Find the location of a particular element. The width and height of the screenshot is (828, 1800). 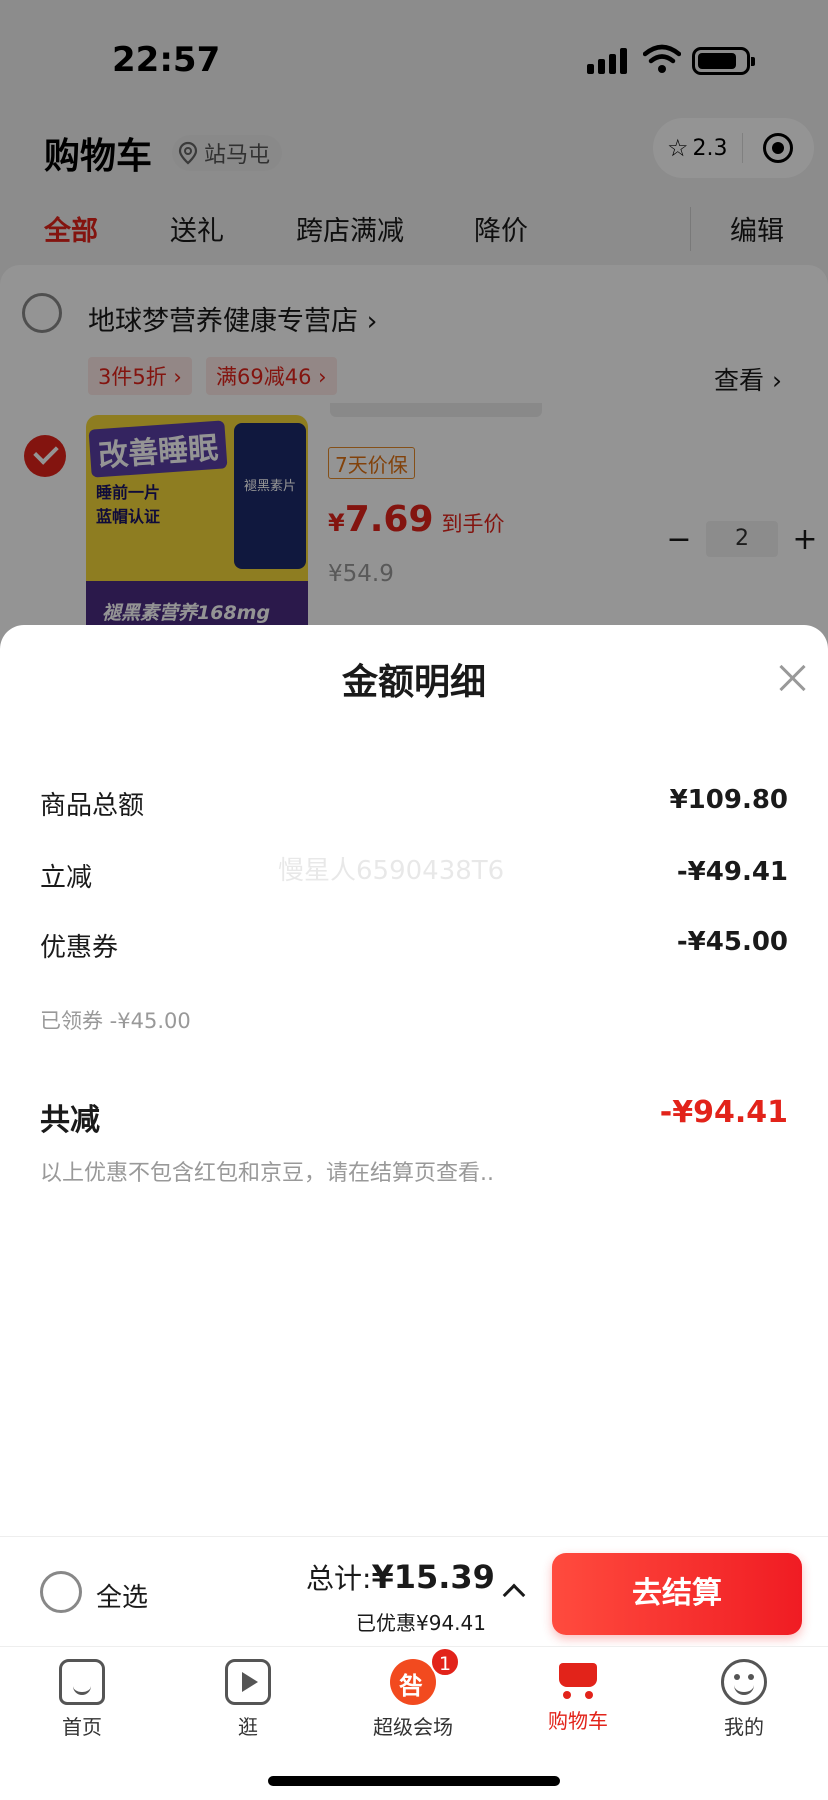

tabbar-item-cart: 购物车 is located at coordinates (578, 1696).